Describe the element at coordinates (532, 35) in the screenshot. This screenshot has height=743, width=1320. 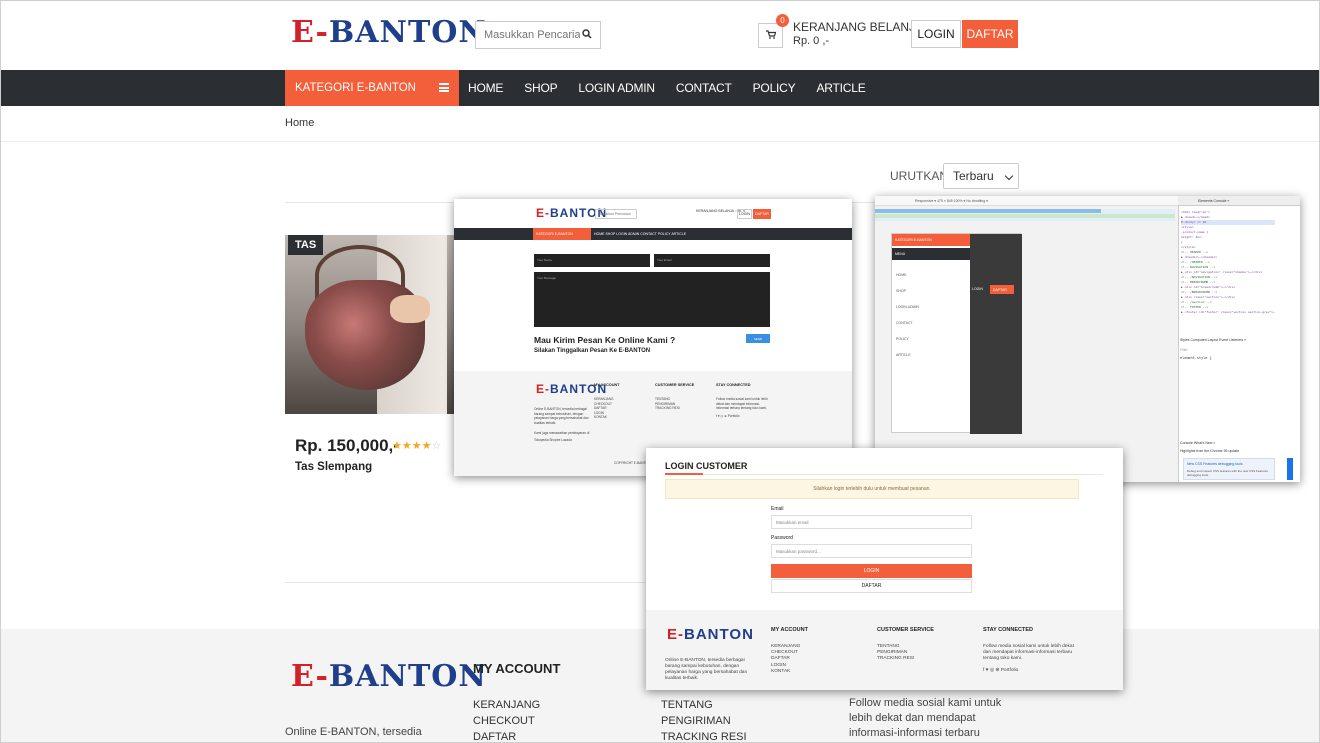
I see `search-input` at that location.